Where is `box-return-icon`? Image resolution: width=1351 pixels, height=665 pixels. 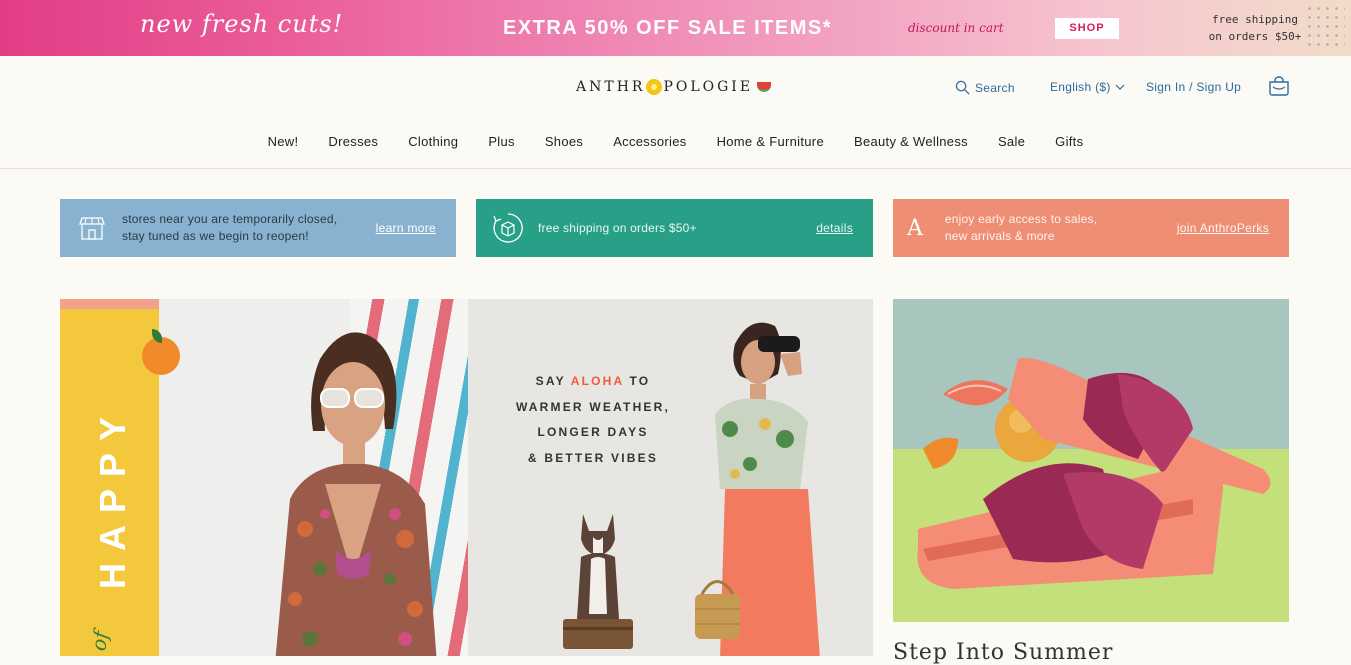 box-return-icon is located at coordinates (508, 228).